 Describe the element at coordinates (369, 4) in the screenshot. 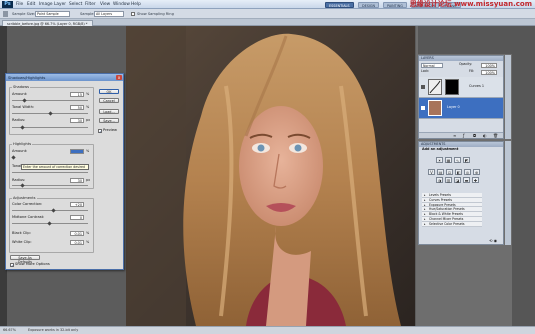

I see `workspace-design: DESIGN` at that location.